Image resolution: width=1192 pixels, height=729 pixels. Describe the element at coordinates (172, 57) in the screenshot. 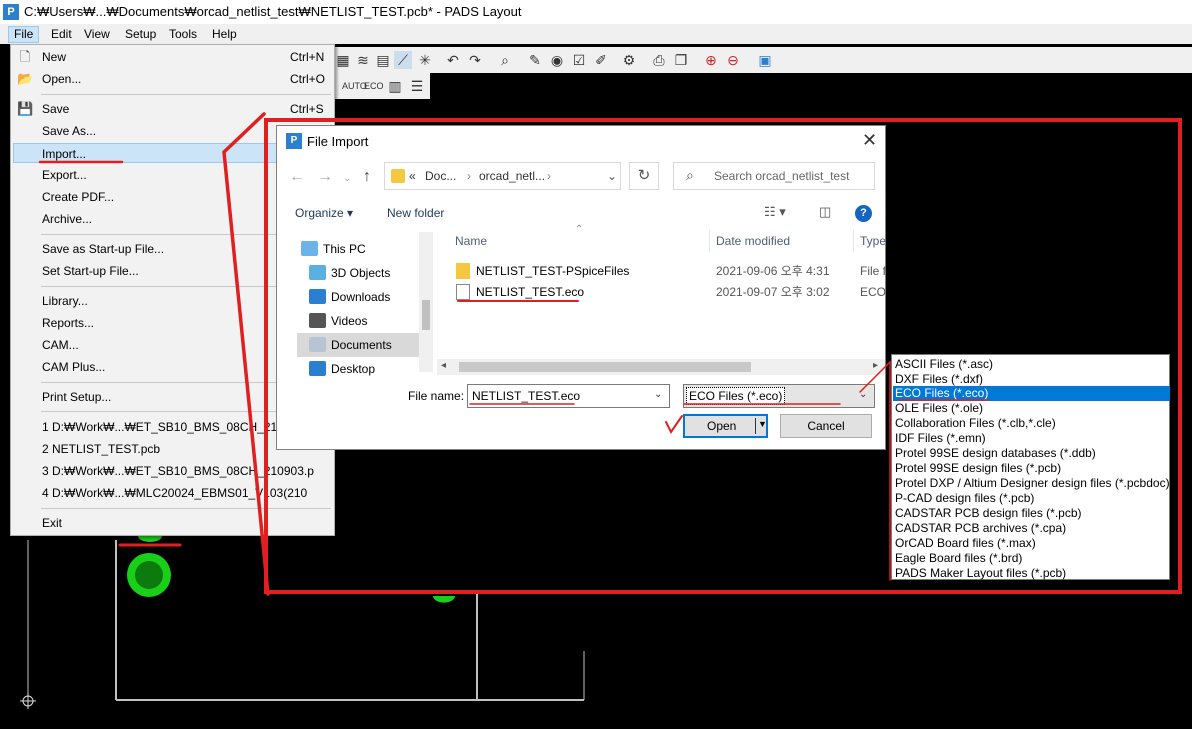

I see `menu-item-new: 🗋 New Ctrl+N` at that location.